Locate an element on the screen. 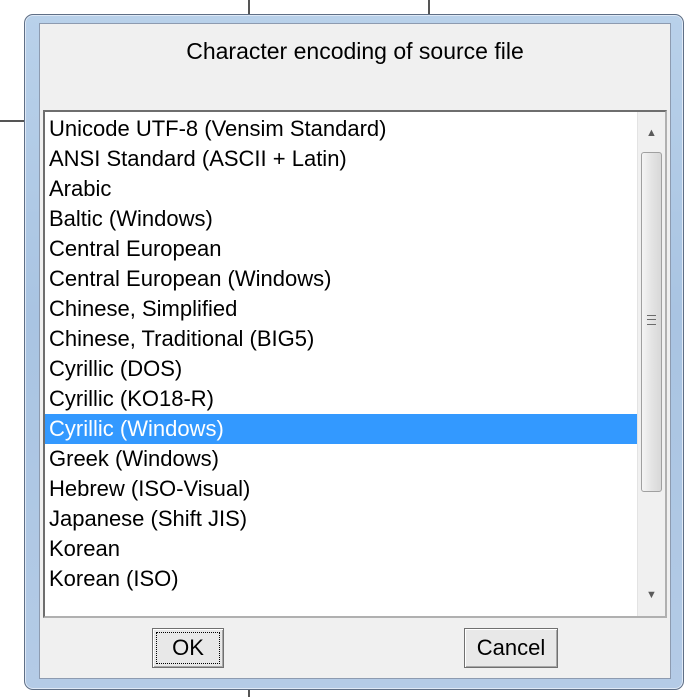  list-item: Unicode UTF-8 (Vensim Standard) is located at coordinates (342, 129).